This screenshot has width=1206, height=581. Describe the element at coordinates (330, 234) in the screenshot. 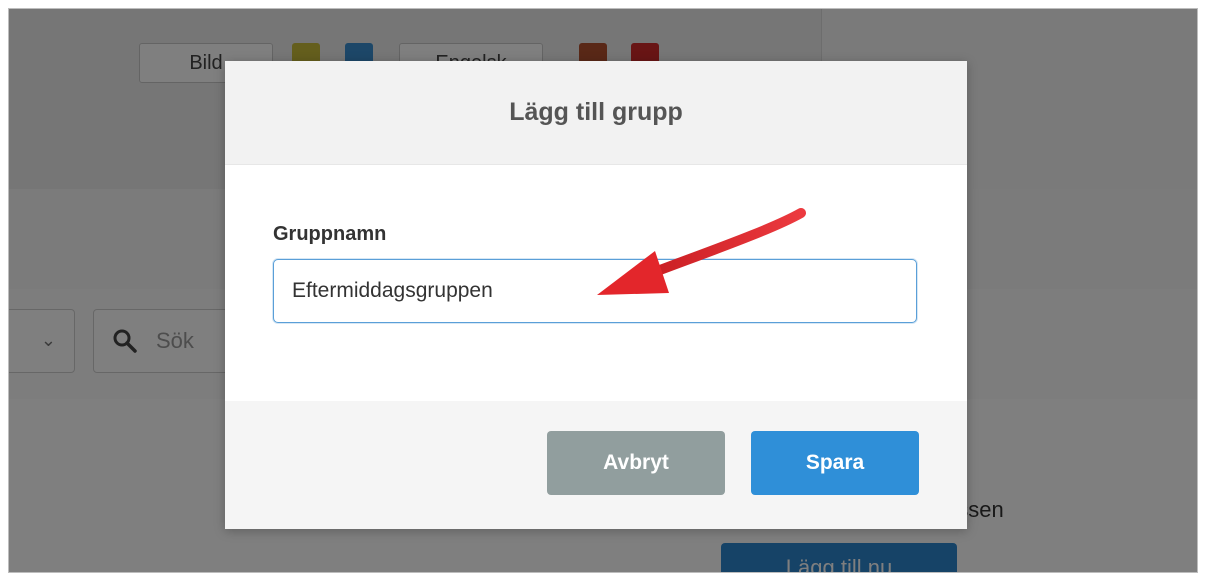

I see `group-name-label: Gruppnamn` at that location.